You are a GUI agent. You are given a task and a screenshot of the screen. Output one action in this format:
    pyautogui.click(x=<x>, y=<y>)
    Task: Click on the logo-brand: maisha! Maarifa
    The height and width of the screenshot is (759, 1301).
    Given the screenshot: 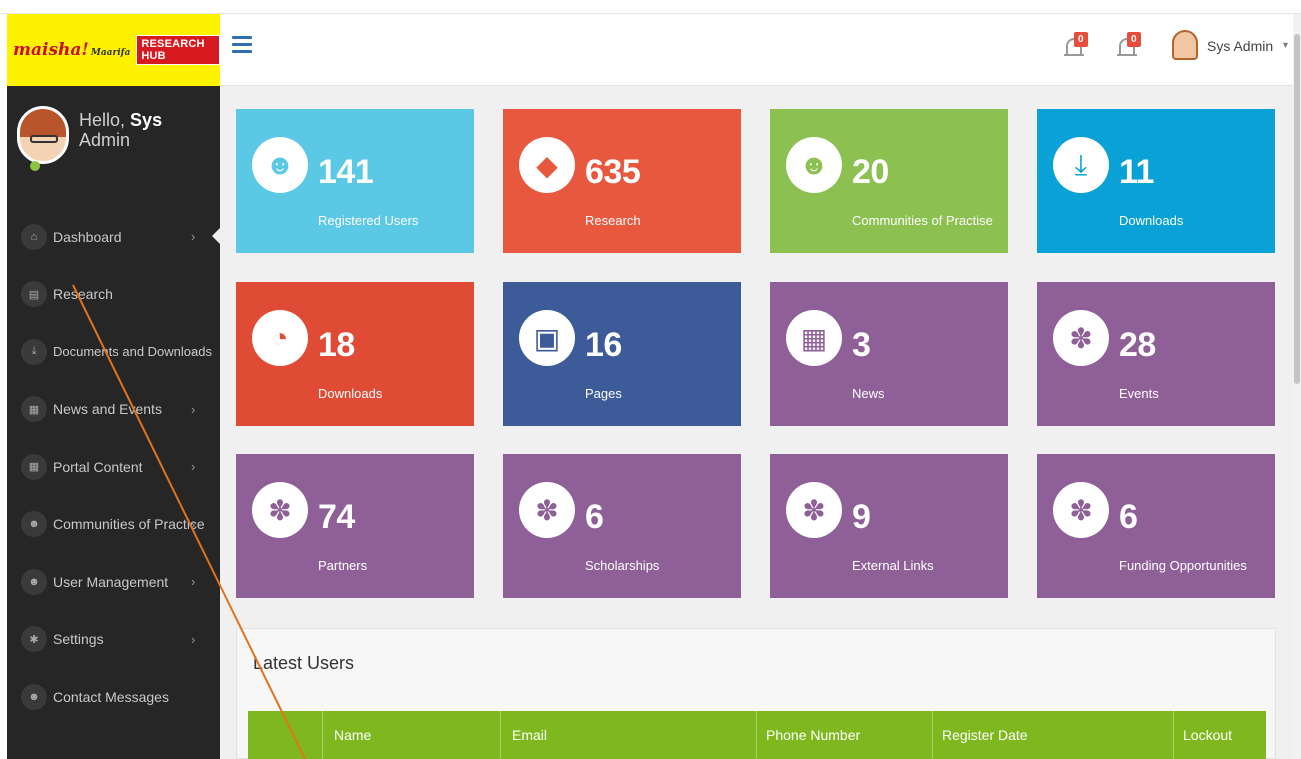 What is the action you would take?
    pyautogui.click(x=72, y=50)
    